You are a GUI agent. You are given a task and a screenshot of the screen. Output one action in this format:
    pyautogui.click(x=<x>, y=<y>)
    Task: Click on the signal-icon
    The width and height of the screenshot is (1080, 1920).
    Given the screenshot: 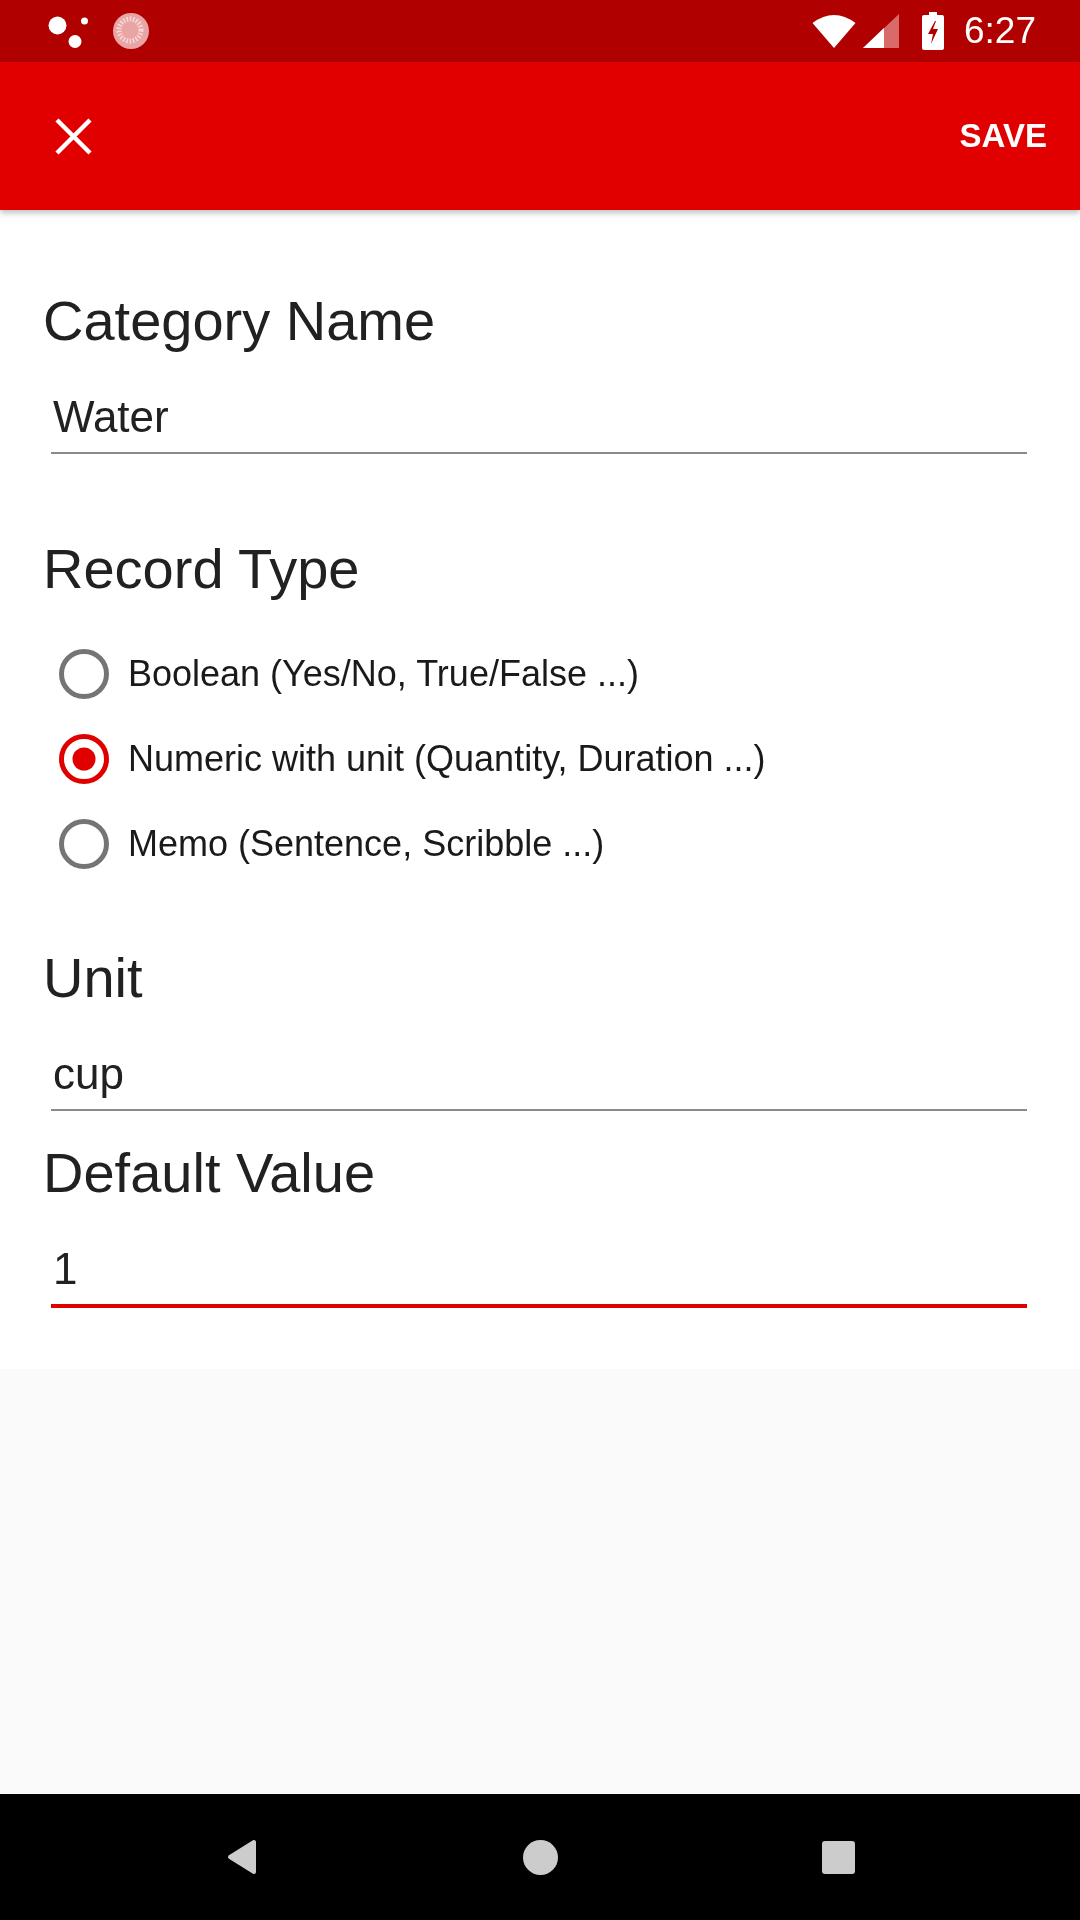 What is the action you would take?
    pyautogui.click(x=881, y=31)
    